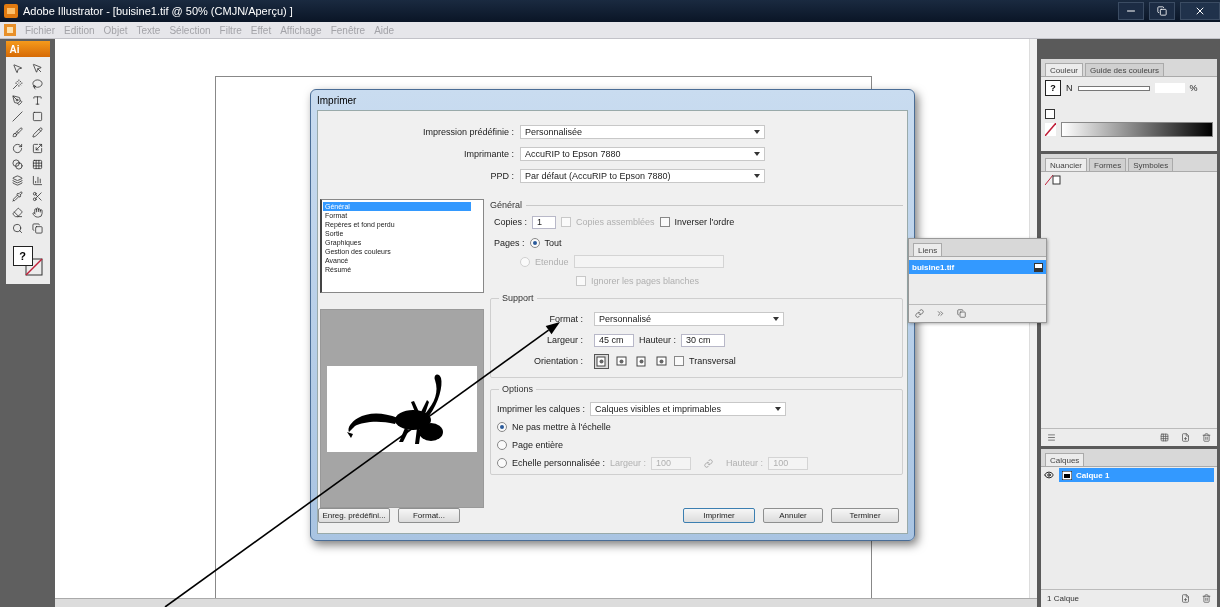 The width and height of the screenshot is (1220, 607). What do you see at coordinates (709, 463) in the screenshot?
I see `link-icon` at bounding box center [709, 463].